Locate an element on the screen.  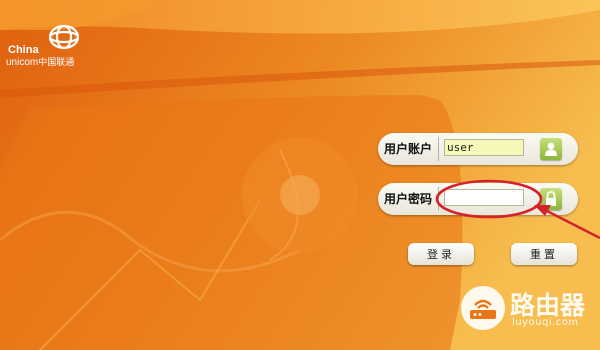
watermark: 路由器 luyouqi.com is located at coordinates (528, 313).